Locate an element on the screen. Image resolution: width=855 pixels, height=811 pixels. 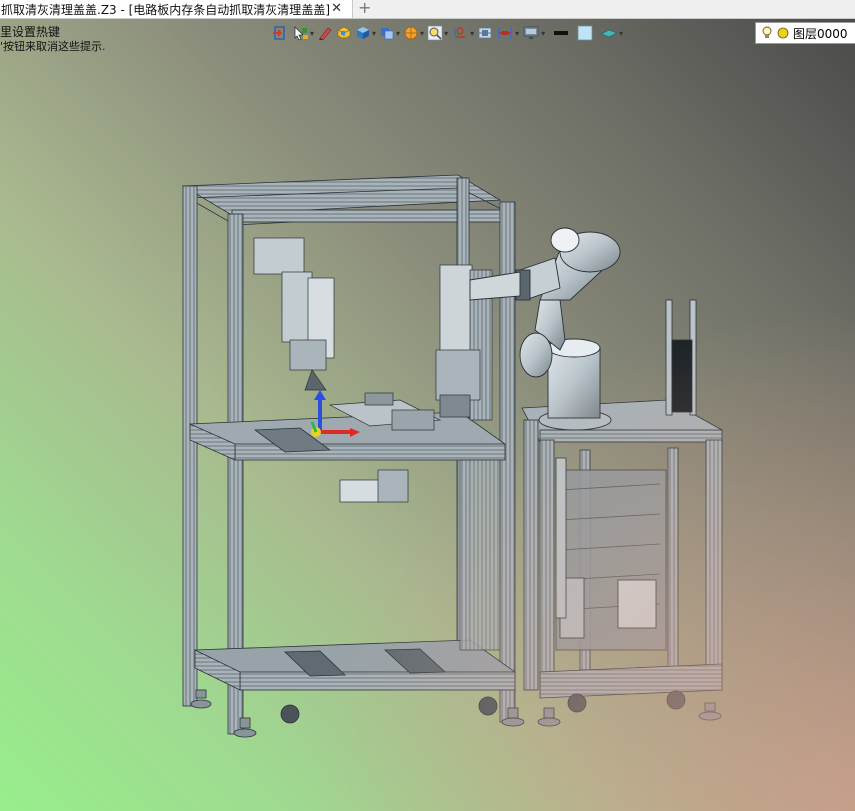
new-tab-icon: + is located at coordinates (364, 8).